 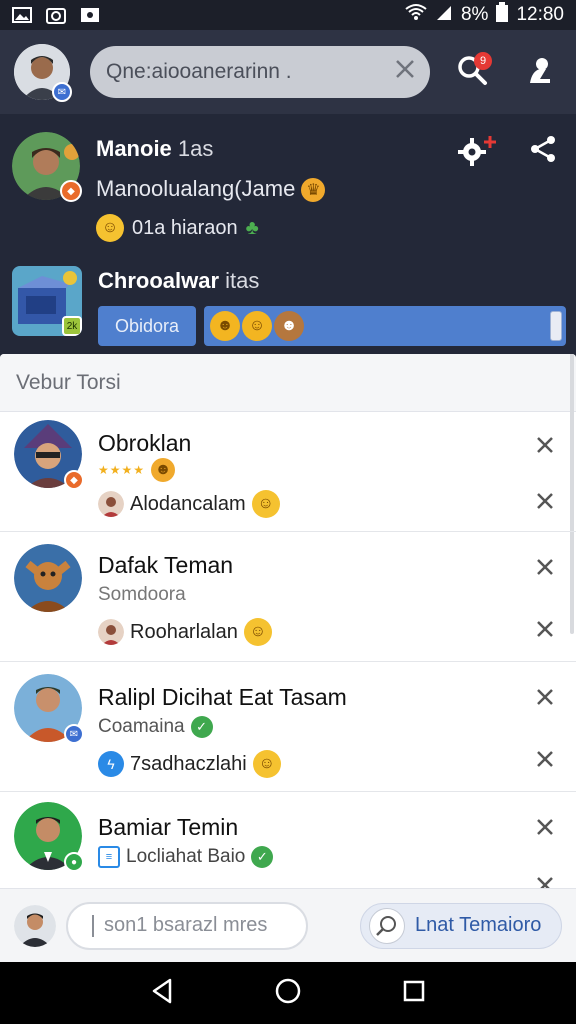 What do you see at coordinates (48, 578) in the screenshot?
I see `friend-avatar` at bounding box center [48, 578].